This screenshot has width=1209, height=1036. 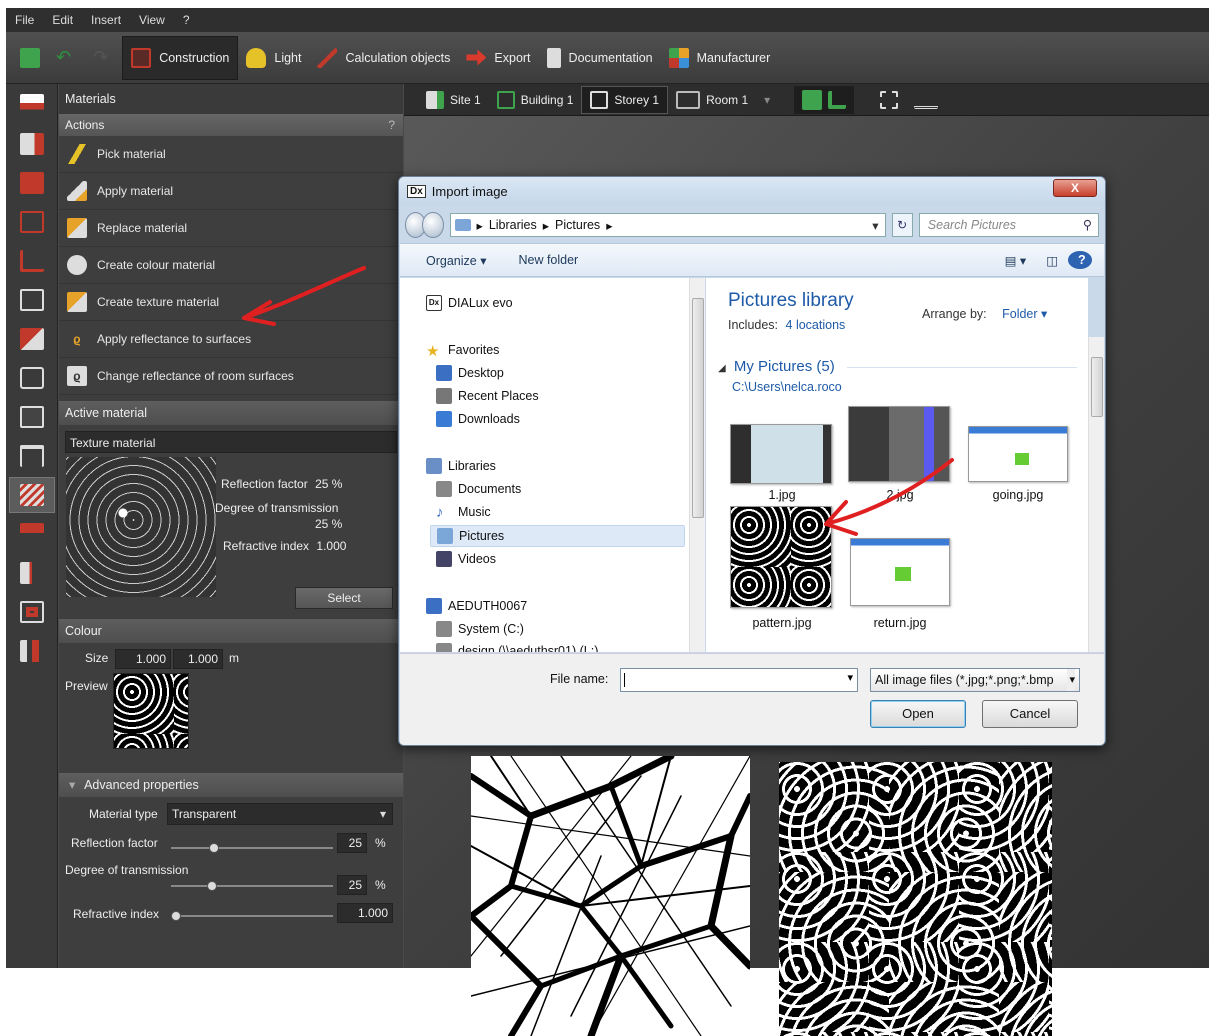 I want to click on size-x-field: 1.000, so click(x=143, y=659).